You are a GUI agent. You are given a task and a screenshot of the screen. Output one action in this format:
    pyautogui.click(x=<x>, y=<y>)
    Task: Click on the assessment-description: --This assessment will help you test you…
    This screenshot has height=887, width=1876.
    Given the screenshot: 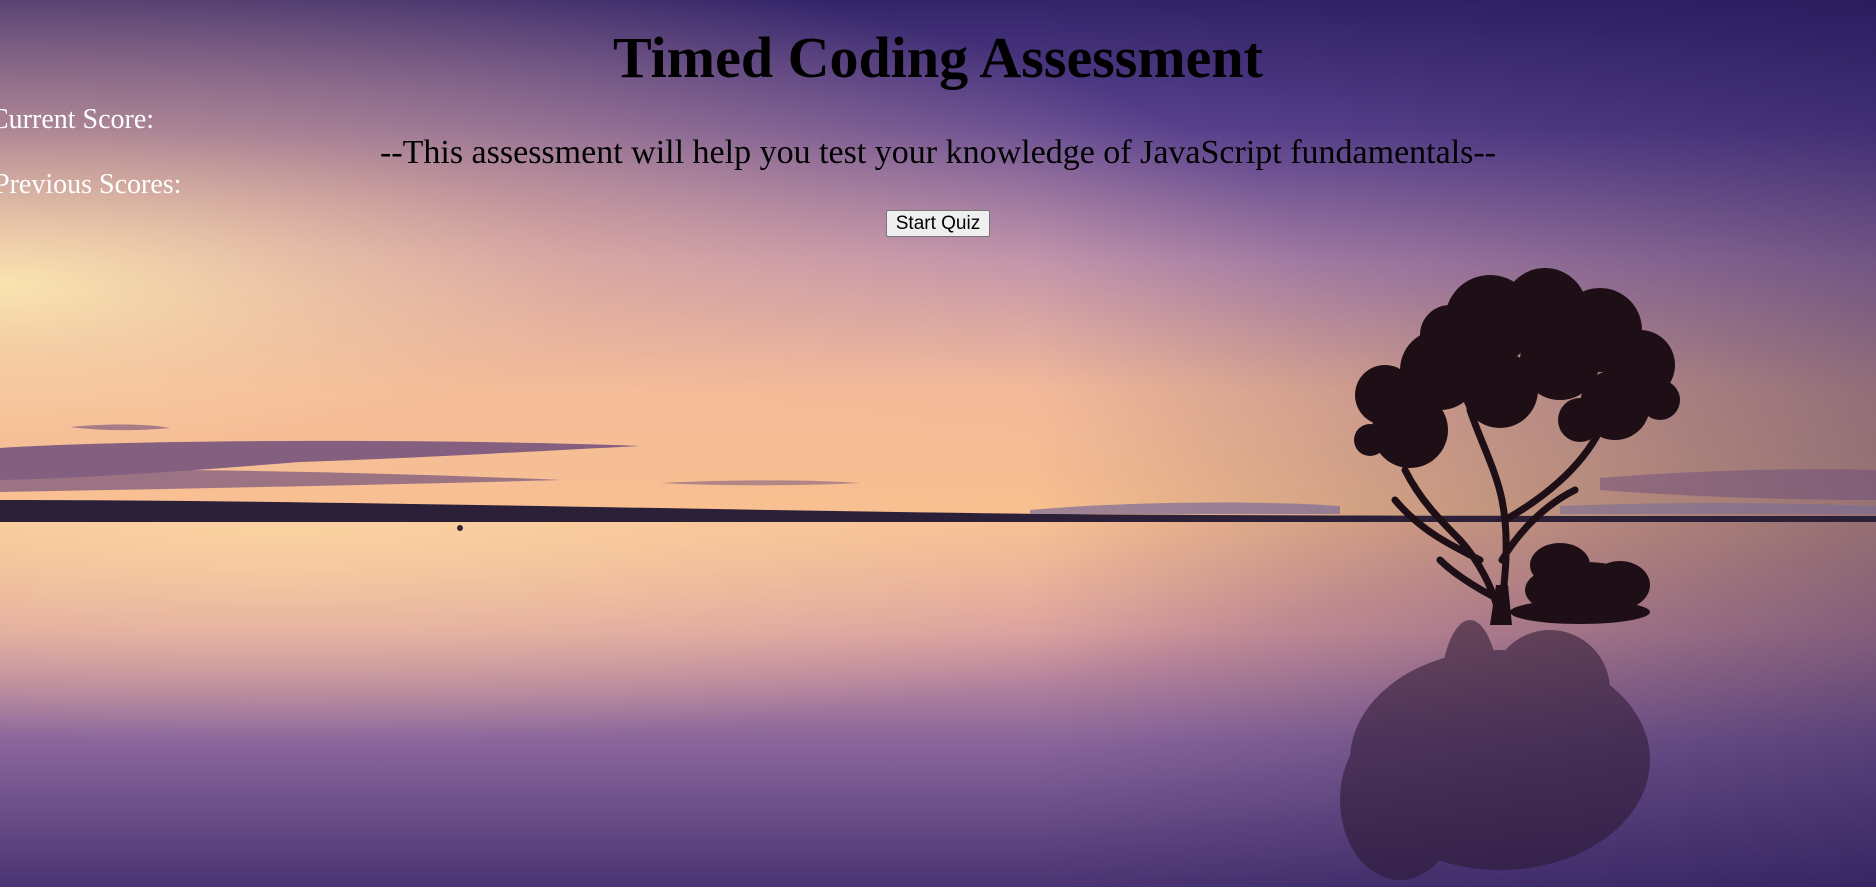 What is the action you would take?
    pyautogui.click(x=938, y=152)
    